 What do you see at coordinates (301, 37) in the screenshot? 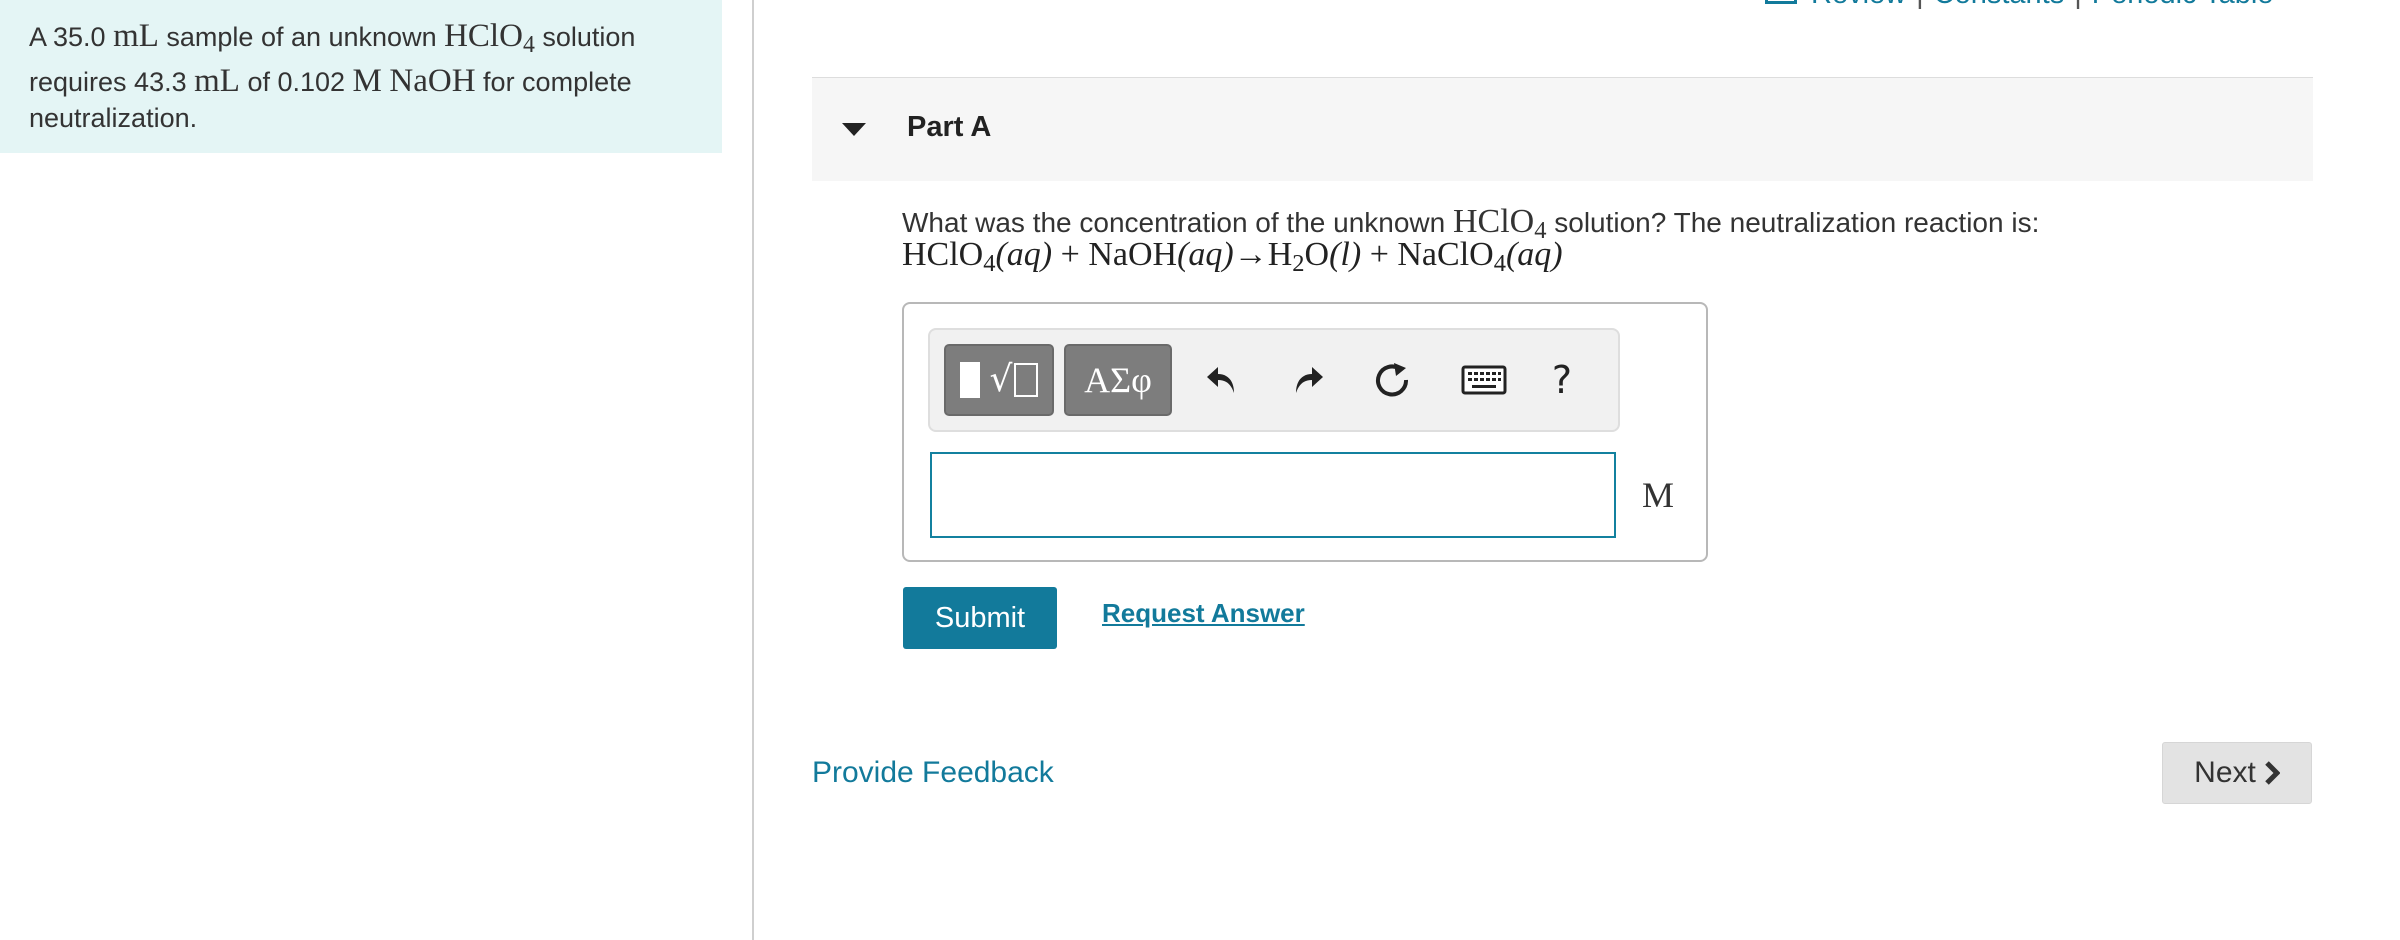
I see `problem-text: sample of an unknown` at bounding box center [301, 37].